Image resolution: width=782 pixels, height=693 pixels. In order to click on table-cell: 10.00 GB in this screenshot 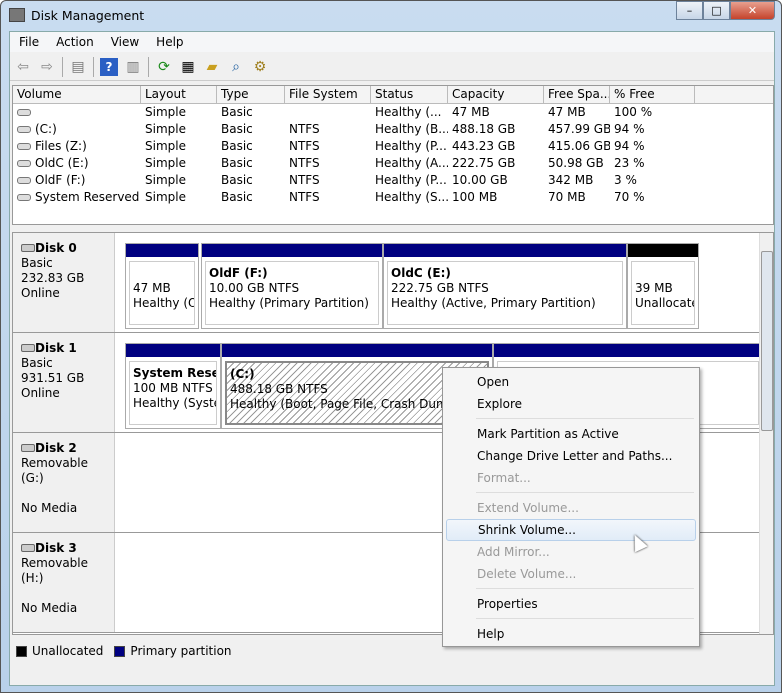, I will do `click(496, 180)`.